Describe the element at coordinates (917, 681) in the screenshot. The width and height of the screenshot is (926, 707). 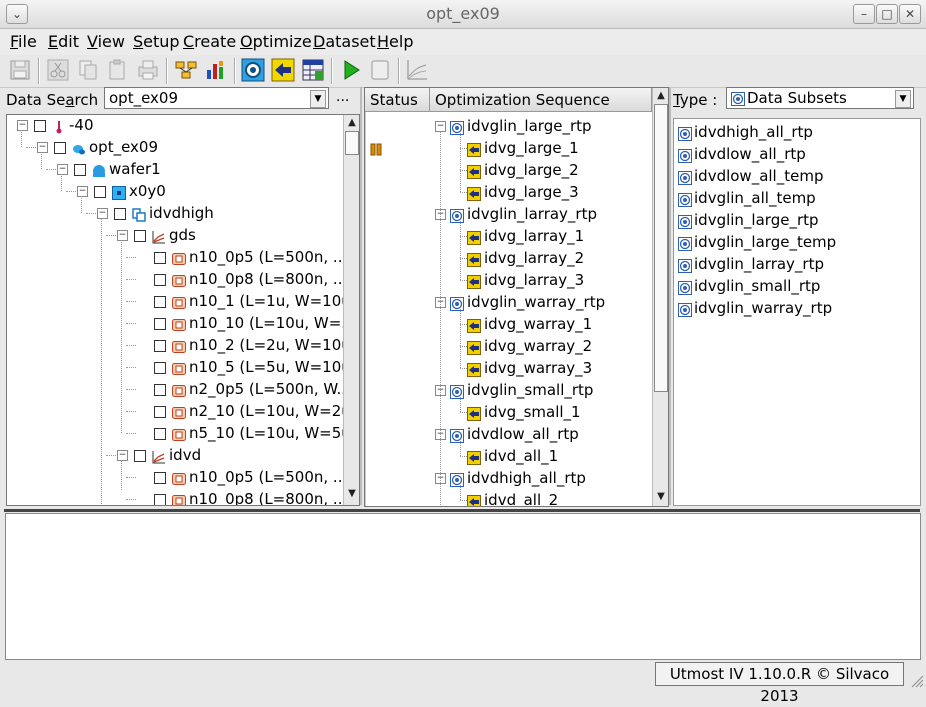
I see `resize-grip-icon` at that location.